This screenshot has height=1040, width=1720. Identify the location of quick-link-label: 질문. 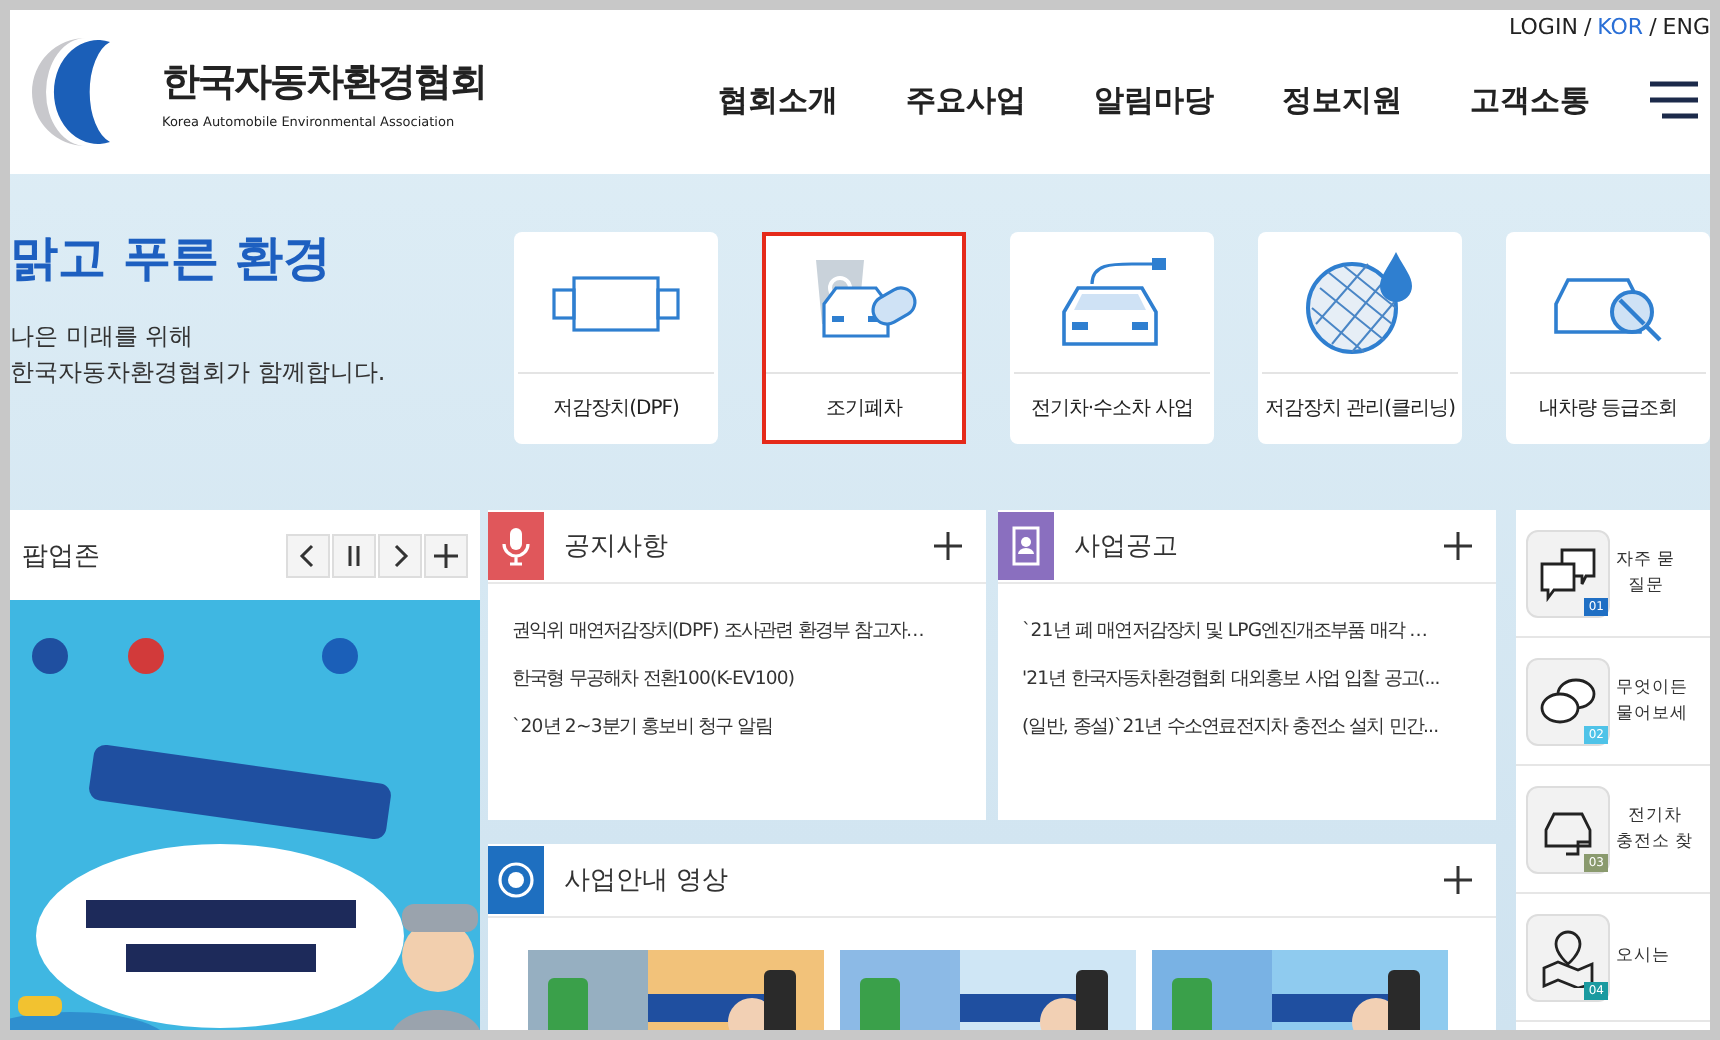
(1645, 586).